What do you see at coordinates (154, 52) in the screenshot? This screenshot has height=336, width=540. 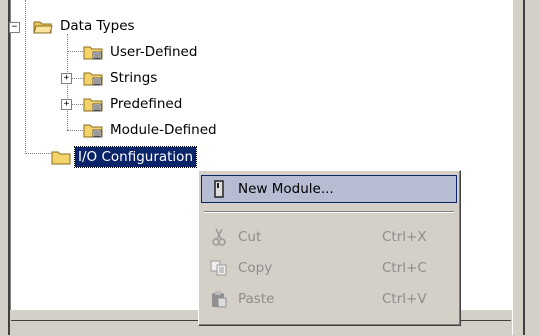 I see `tree-item-label: User-Defined` at bounding box center [154, 52].